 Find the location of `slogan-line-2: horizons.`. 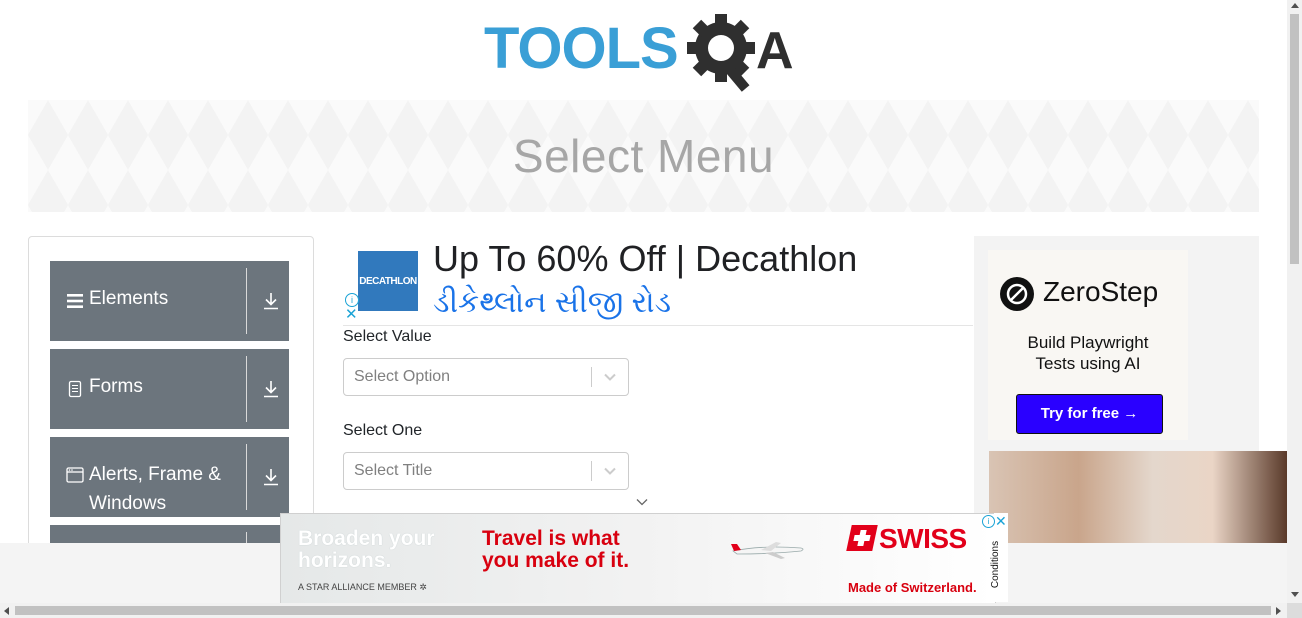

slogan-line-2: horizons. is located at coordinates (345, 560).